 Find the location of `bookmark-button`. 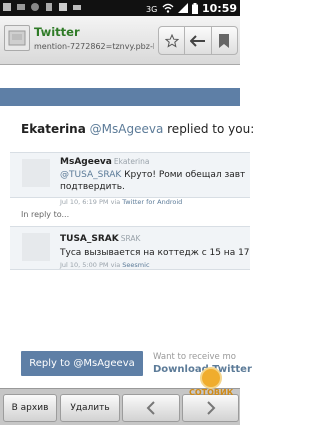

bookmark-button is located at coordinates (172, 40).